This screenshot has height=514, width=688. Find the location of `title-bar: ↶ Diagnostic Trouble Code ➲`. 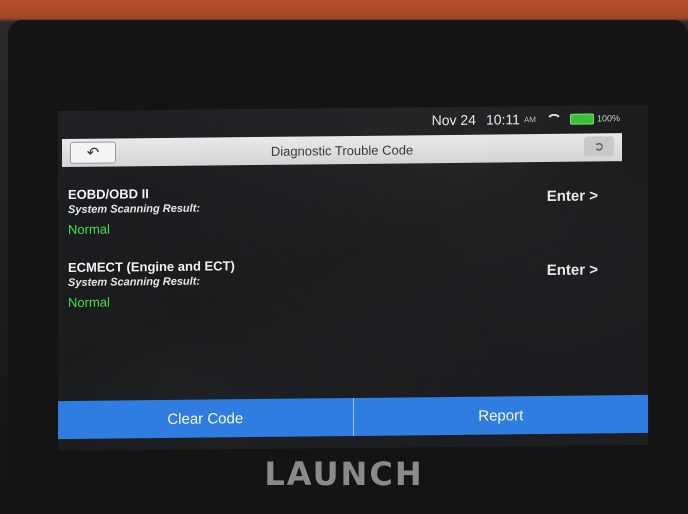

title-bar: ↶ Diagnostic Trouble Code ➲ is located at coordinates (342, 150).